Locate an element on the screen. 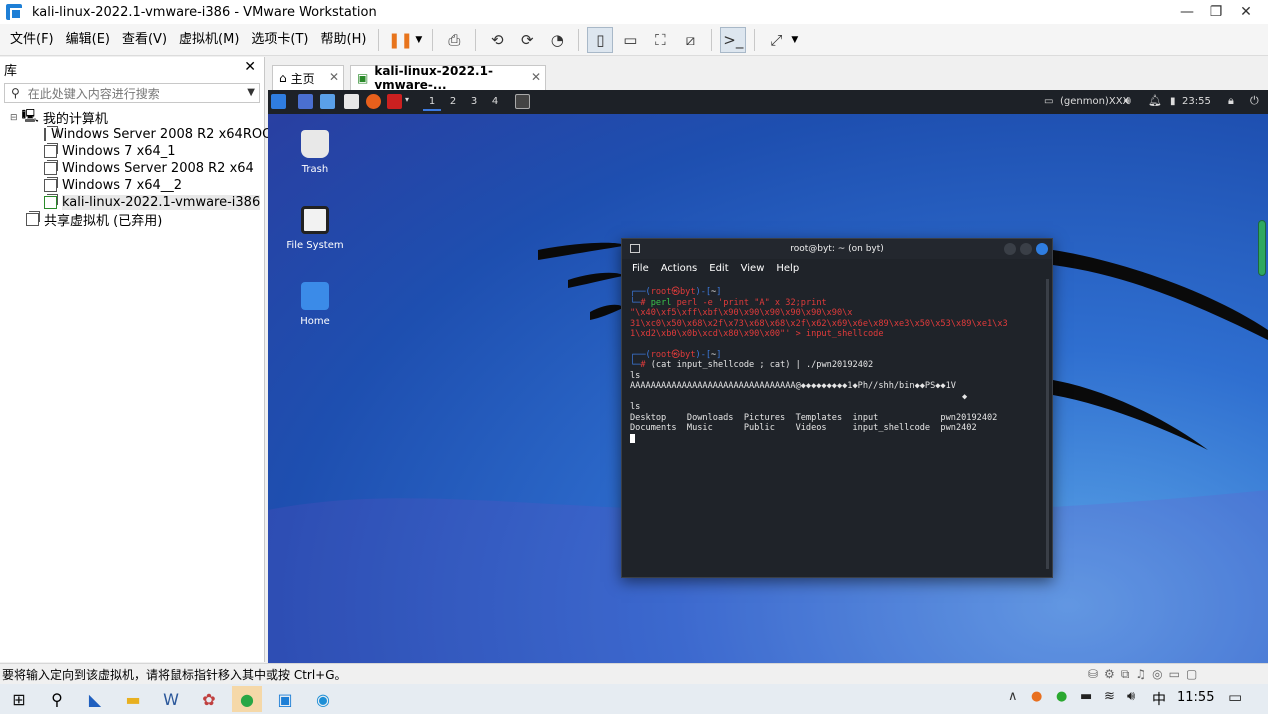 The width and height of the screenshot is (1268, 714). vm-side-handle is located at coordinates (1262, 248).